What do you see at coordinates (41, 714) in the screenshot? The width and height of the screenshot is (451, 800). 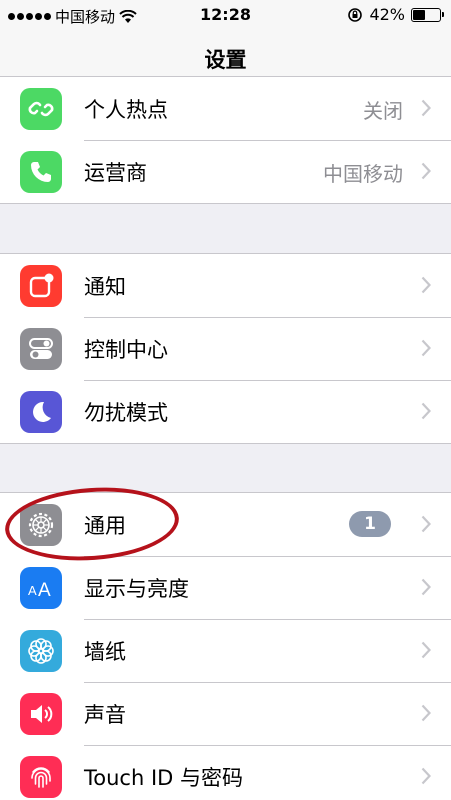 I see `sound-icon` at bounding box center [41, 714].